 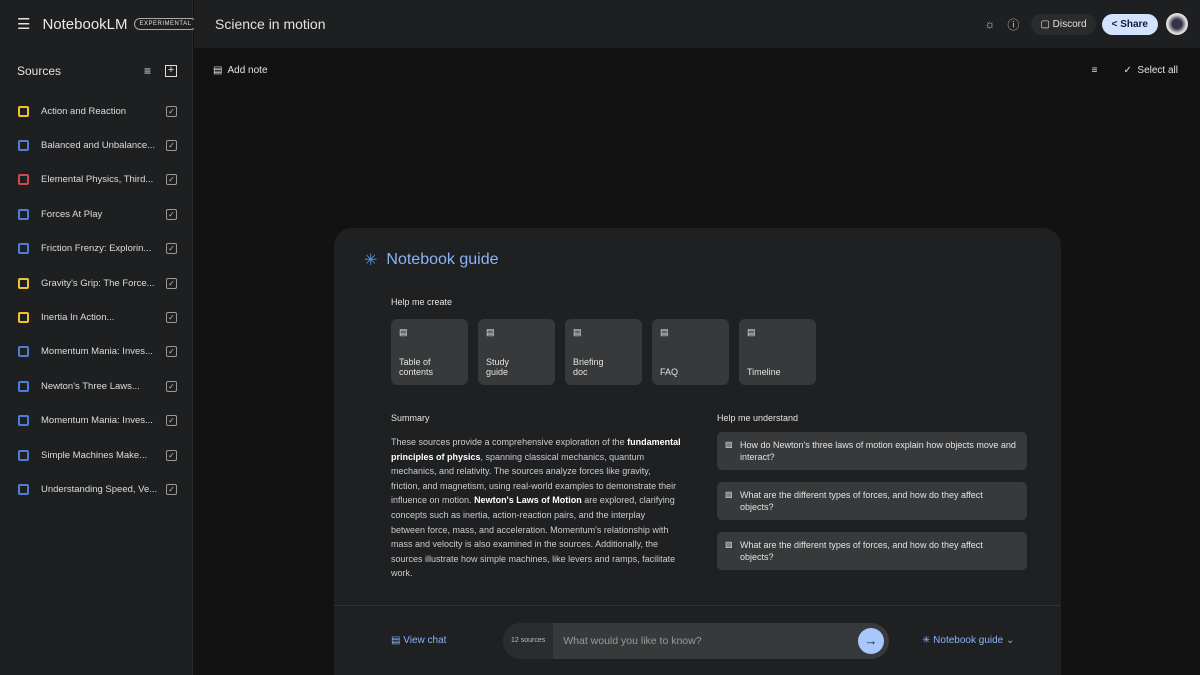 What do you see at coordinates (1157, 70) in the screenshot?
I see `select-all-label: Select all` at bounding box center [1157, 70].